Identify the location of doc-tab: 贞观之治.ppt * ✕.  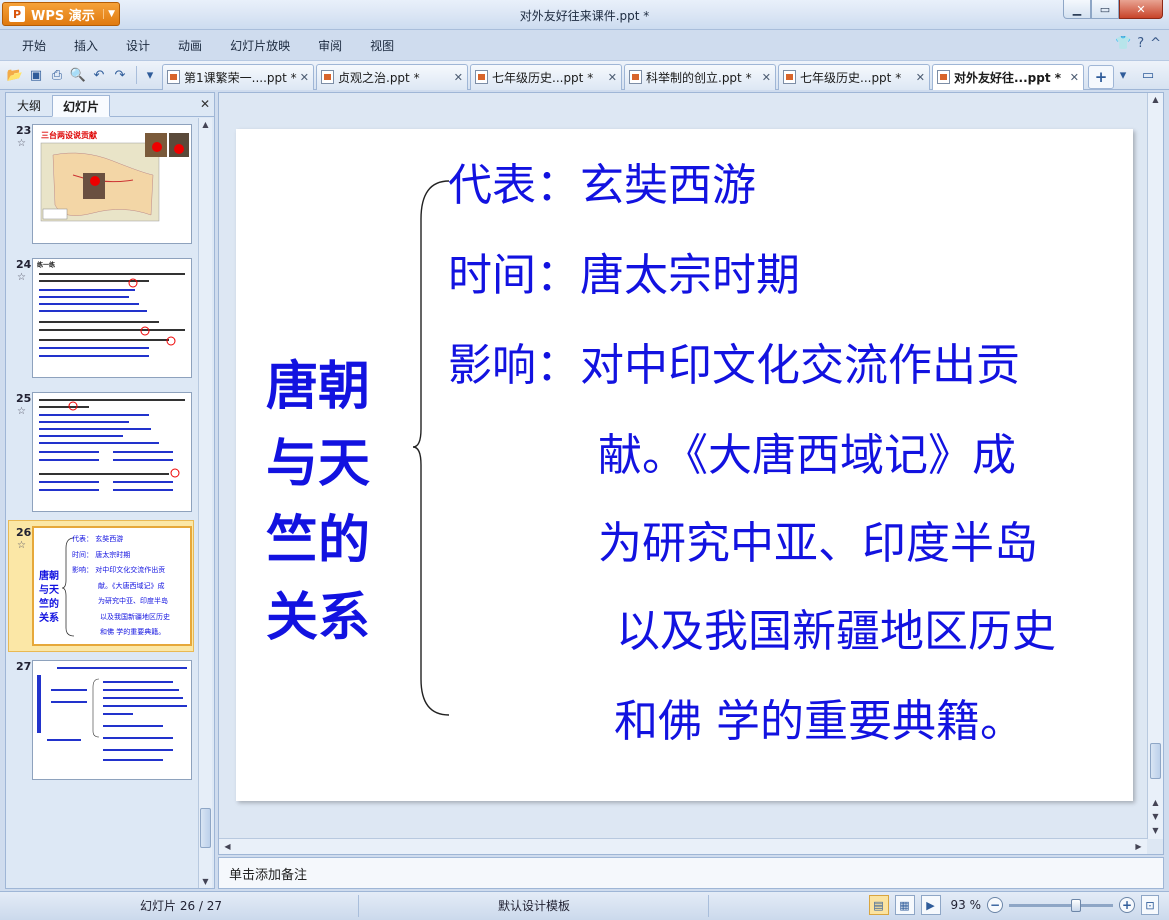
(392, 76).